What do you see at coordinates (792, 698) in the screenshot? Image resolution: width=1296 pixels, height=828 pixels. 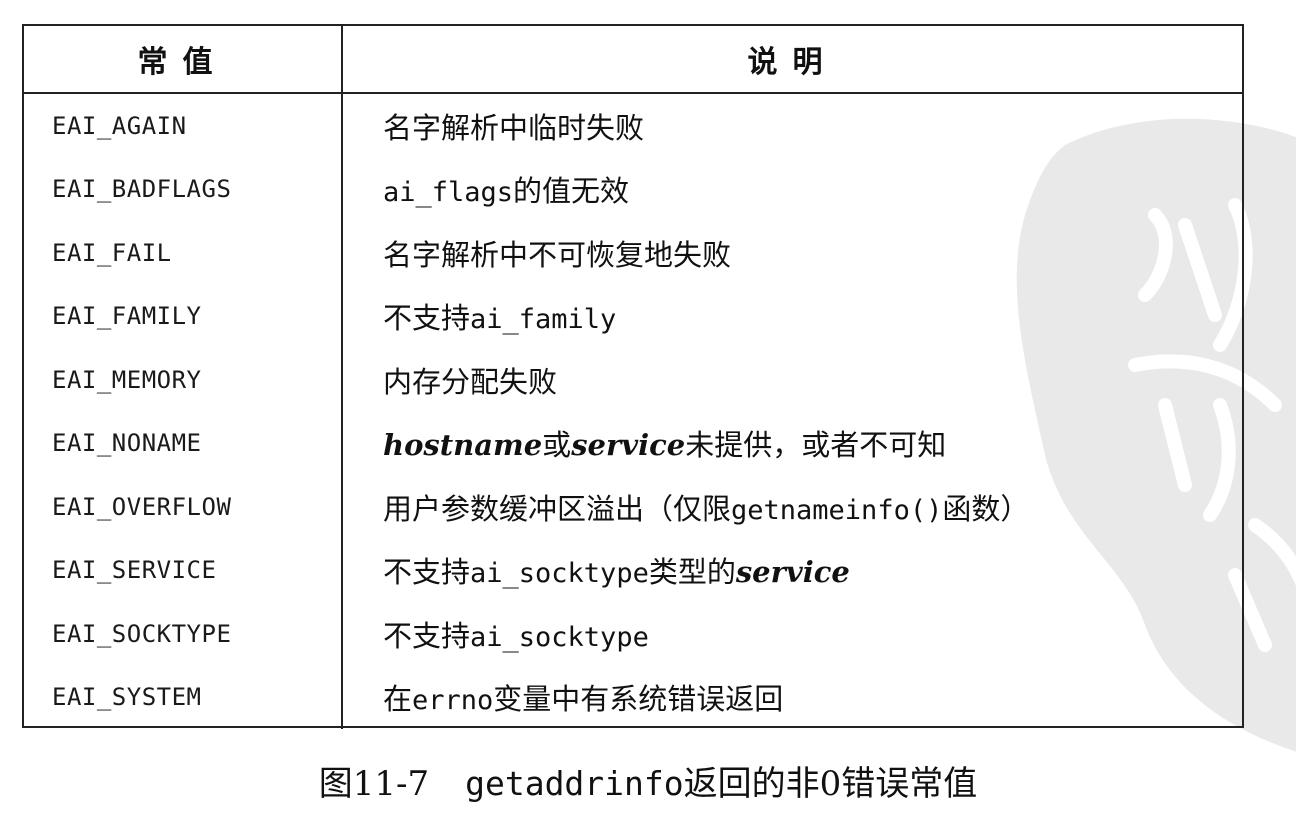 I see `constant-description: 在errno变量中有系统错误返回` at bounding box center [792, 698].